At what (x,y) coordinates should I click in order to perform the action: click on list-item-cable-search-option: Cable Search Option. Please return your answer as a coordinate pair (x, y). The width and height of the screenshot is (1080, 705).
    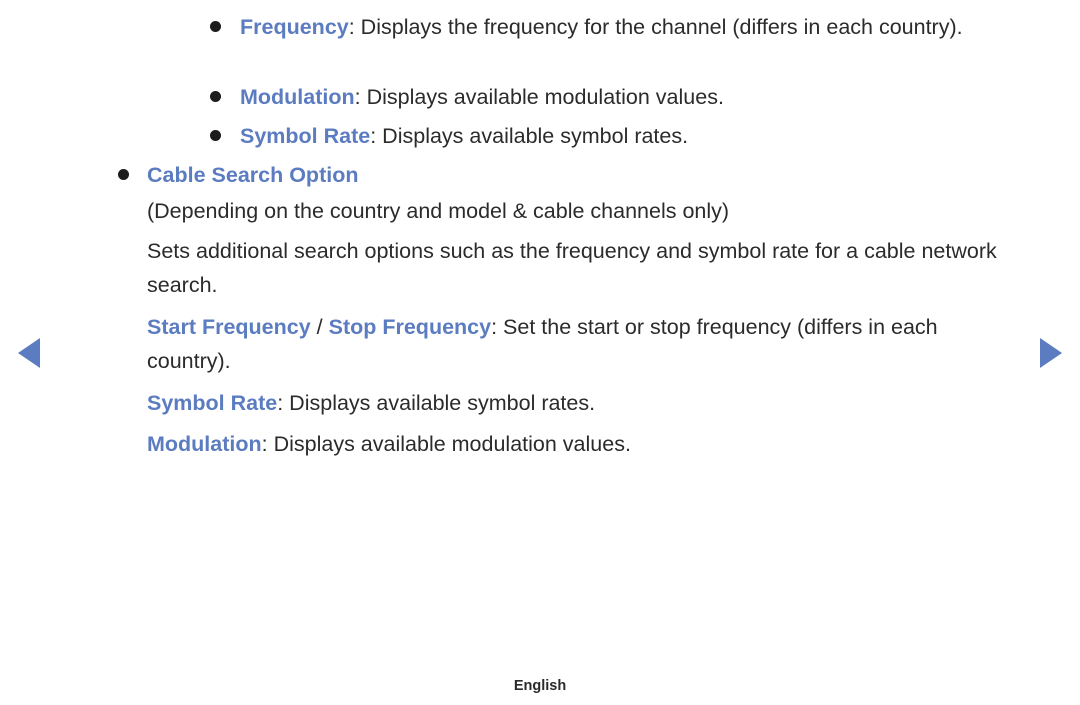
    Looking at the image, I should click on (572, 175).